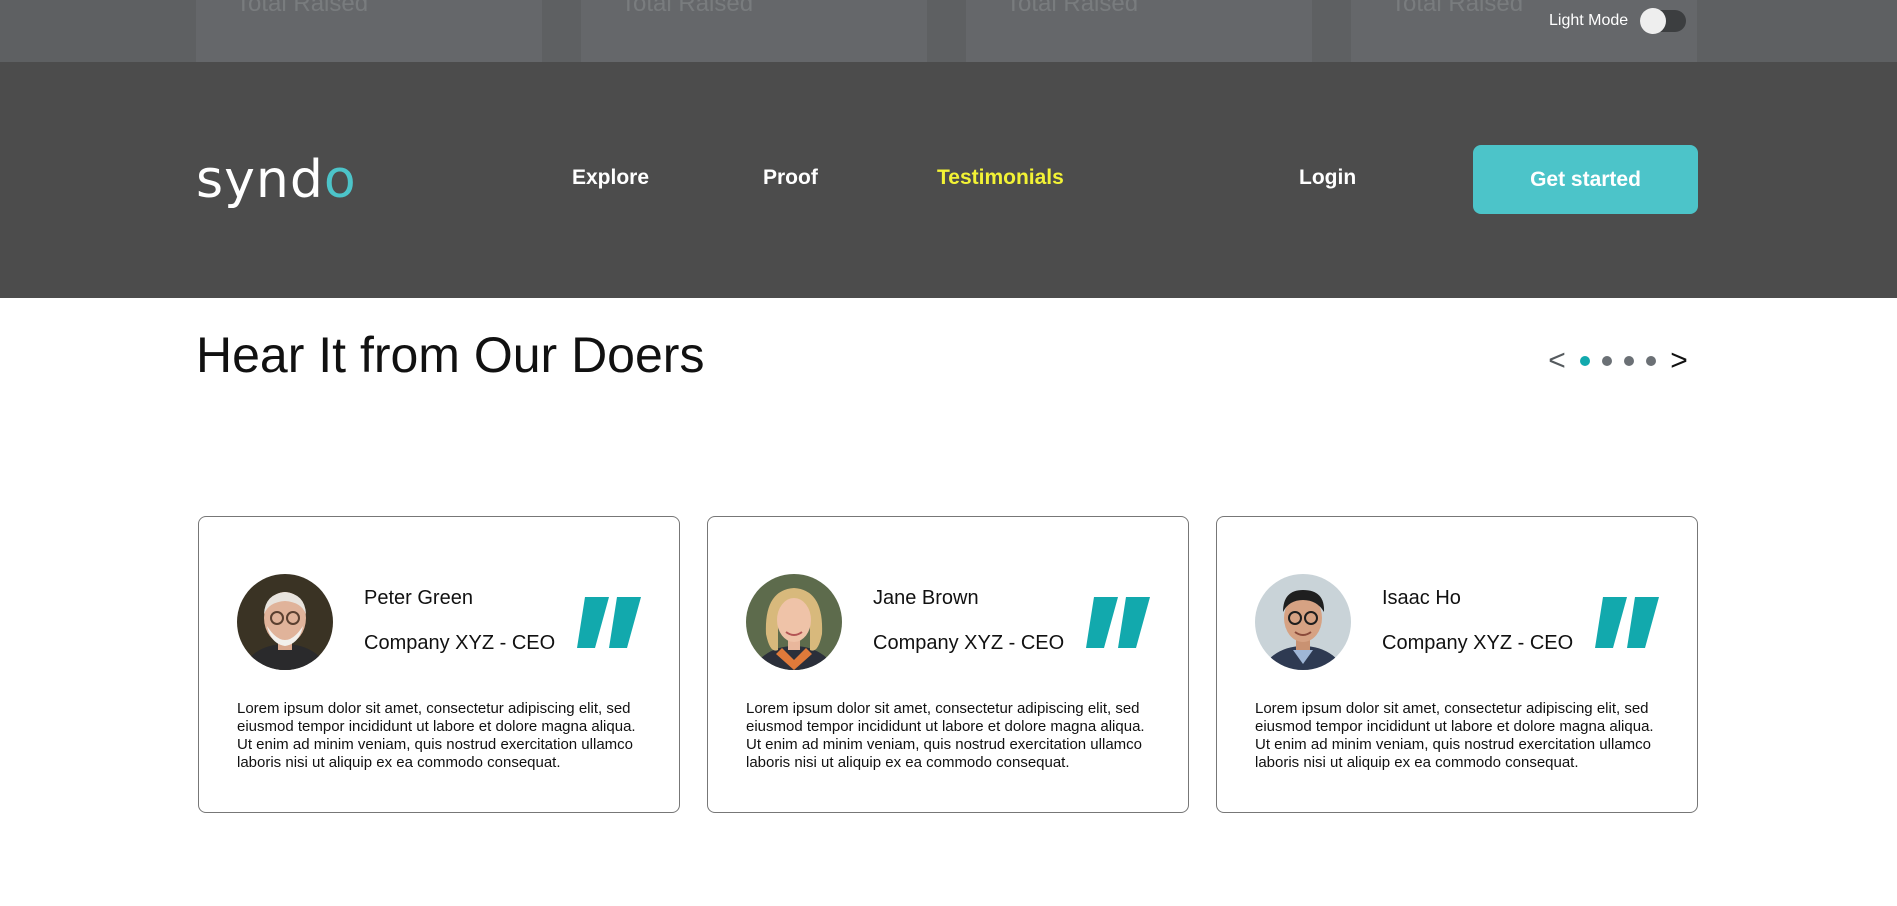 The image size is (1897, 906). Describe the element at coordinates (260, 180) in the screenshot. I see `logo-text: synd` at that location.